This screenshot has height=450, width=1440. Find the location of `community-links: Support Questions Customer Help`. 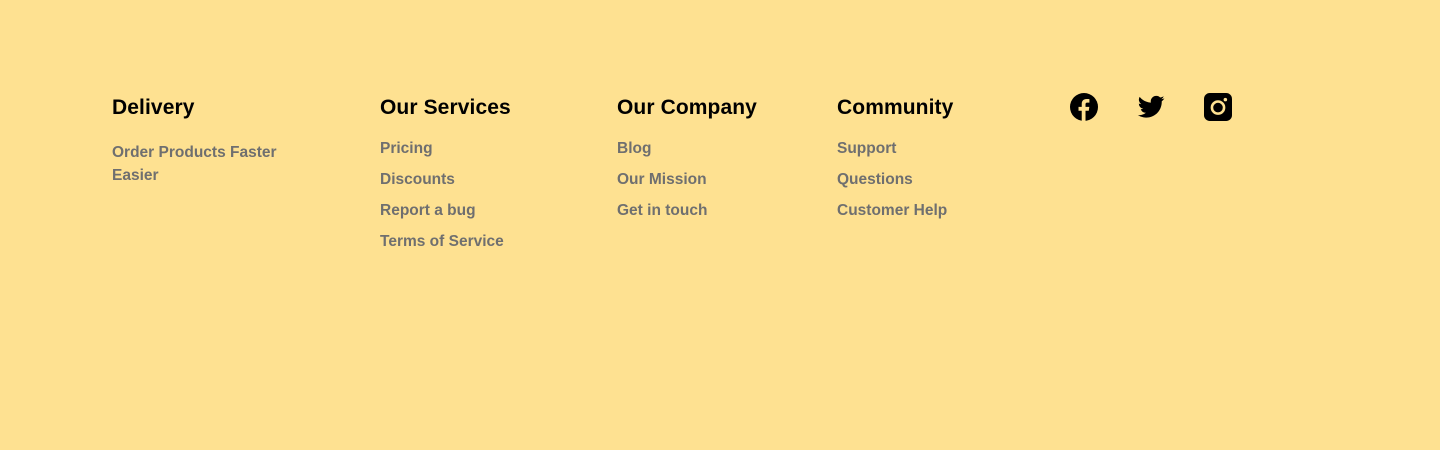

community-links: Support Questions Customer Help is located at coordinates (895, 180).